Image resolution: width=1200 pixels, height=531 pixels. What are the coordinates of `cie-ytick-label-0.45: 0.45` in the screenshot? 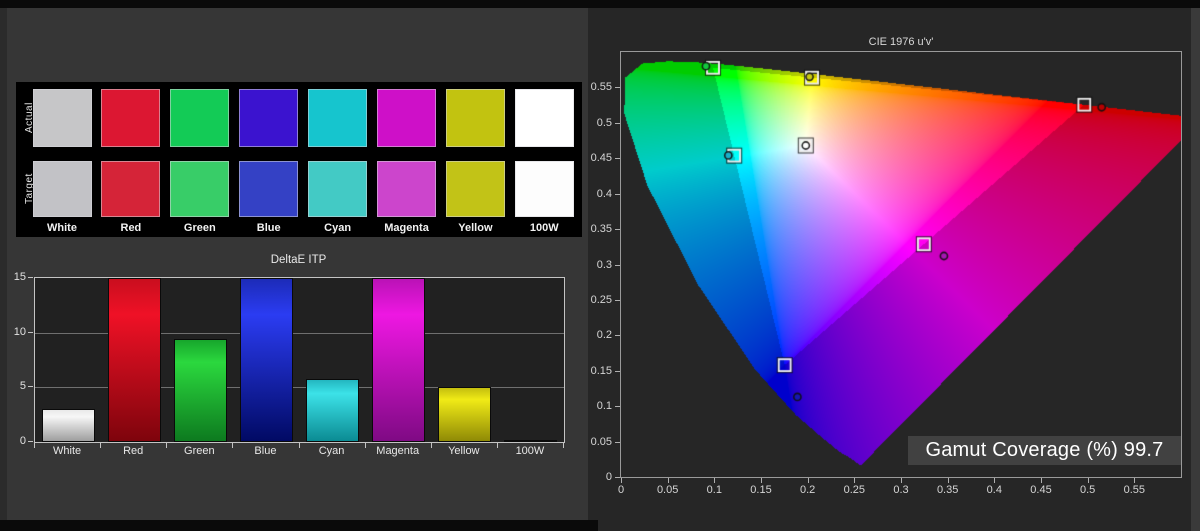 It's located at (601, 158).